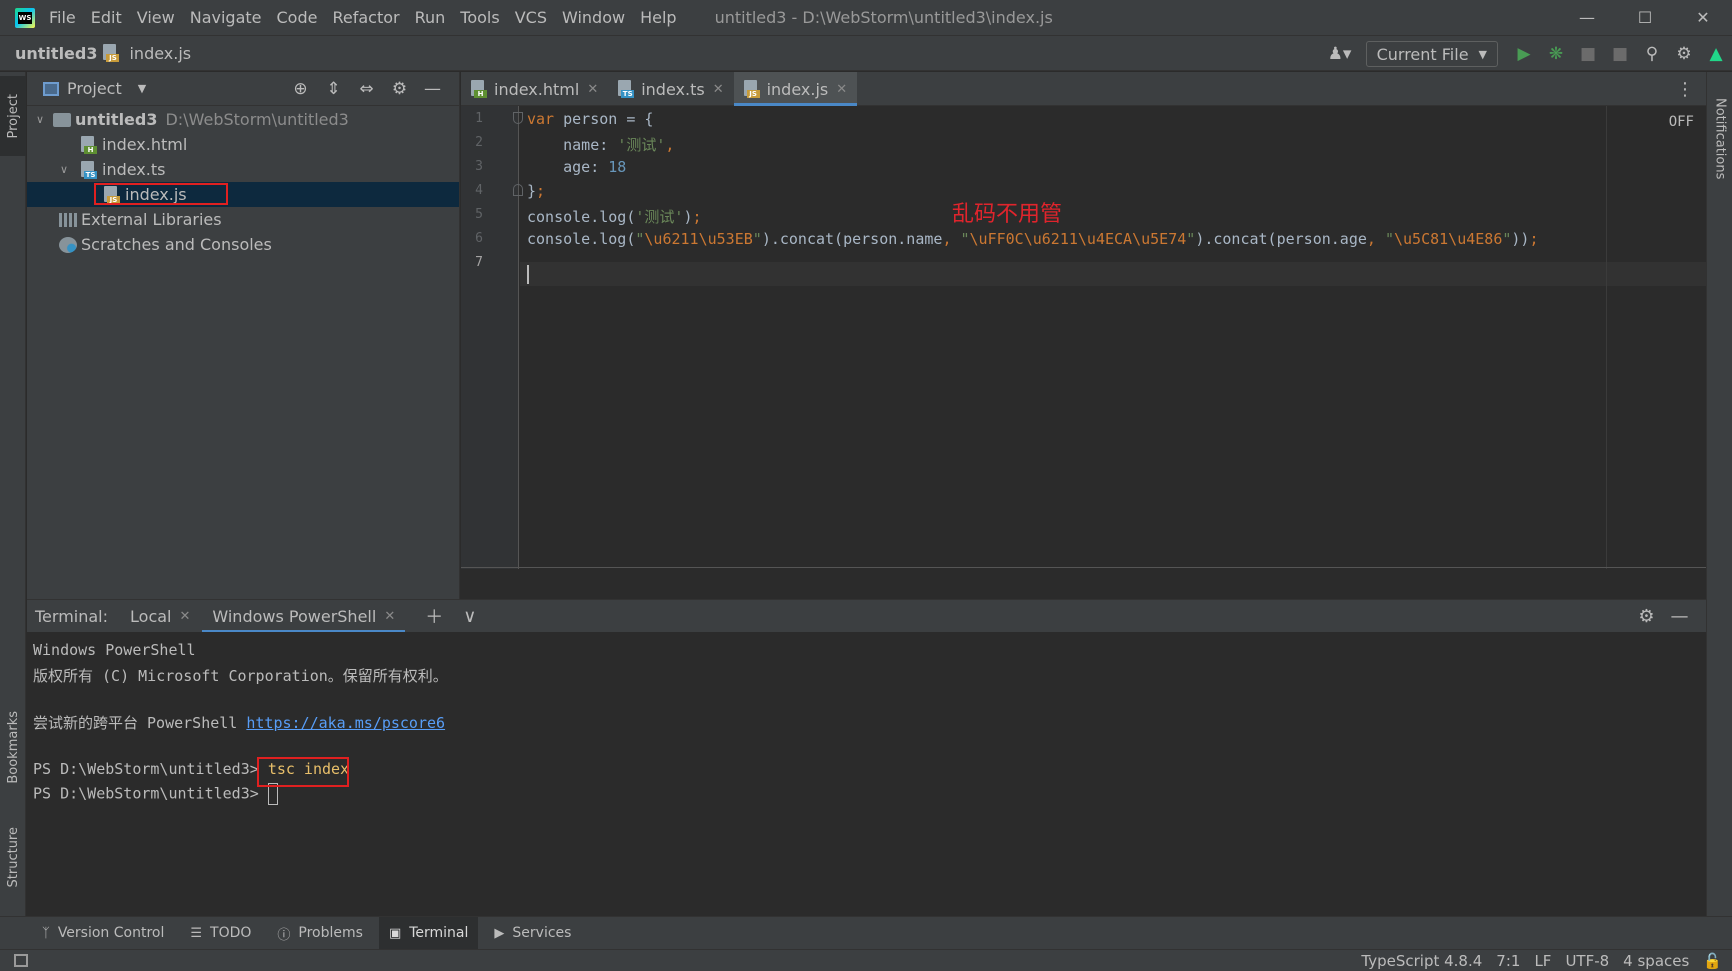 Image resolution: width=1732 pixels, height=971 pixels. I want to click on code-line-4: };, so click(536, 191).